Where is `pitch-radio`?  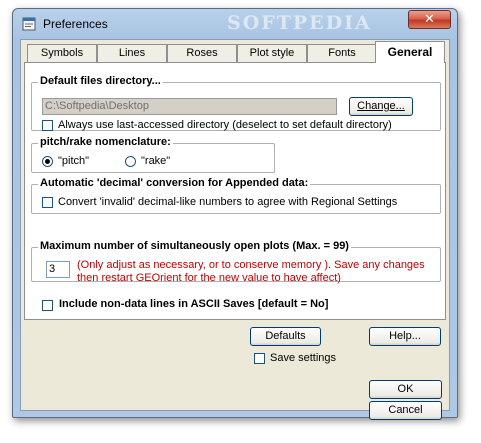
pitch-radio is located at coordinates (47, 161).